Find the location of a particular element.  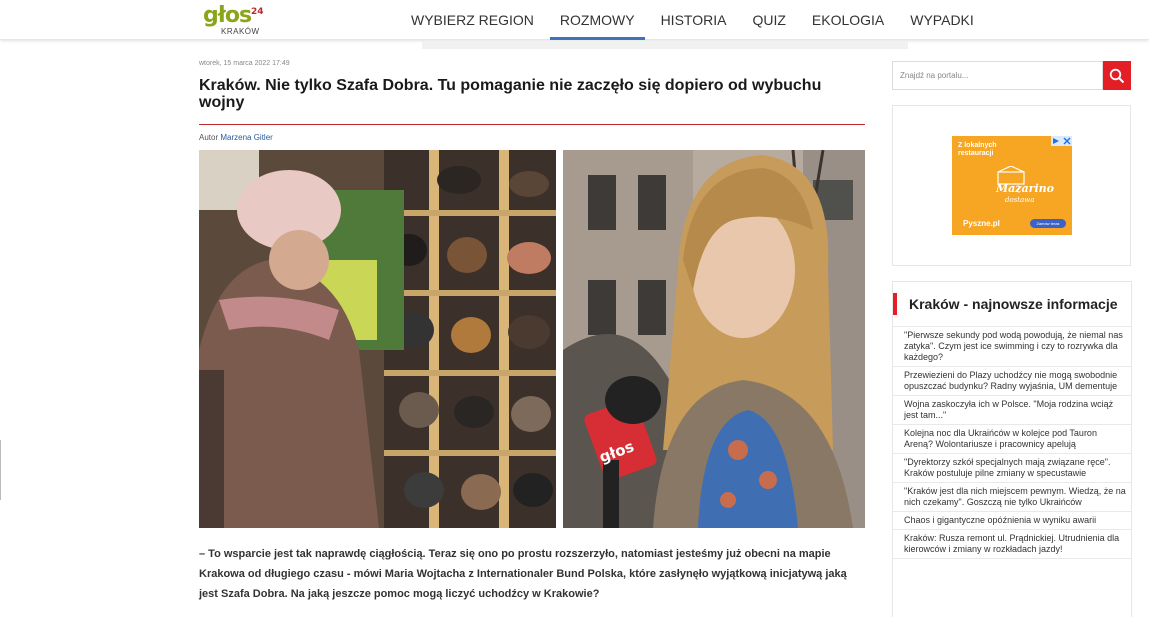

article-author: Autor Marzena Gitler is located at coordinates (236, 137).